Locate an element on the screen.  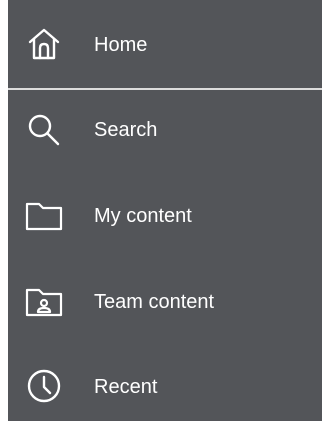
nav-label-search: Search is located at coordinates (126, 130).